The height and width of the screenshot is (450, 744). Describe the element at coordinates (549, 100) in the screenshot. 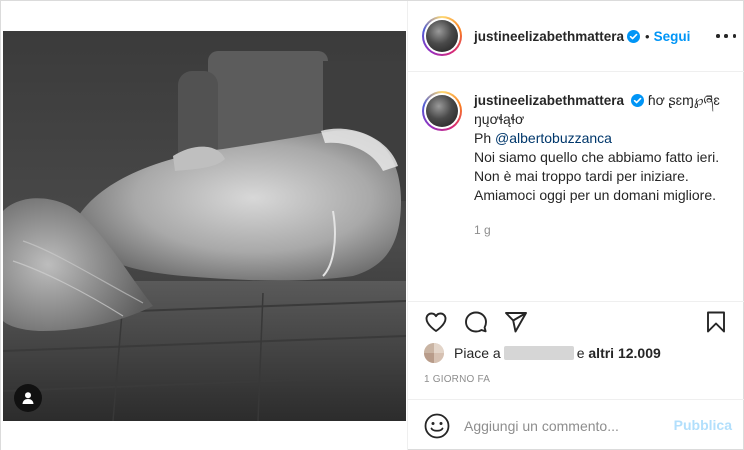

I see `caption-username: justineelizabethmattera` at that location.